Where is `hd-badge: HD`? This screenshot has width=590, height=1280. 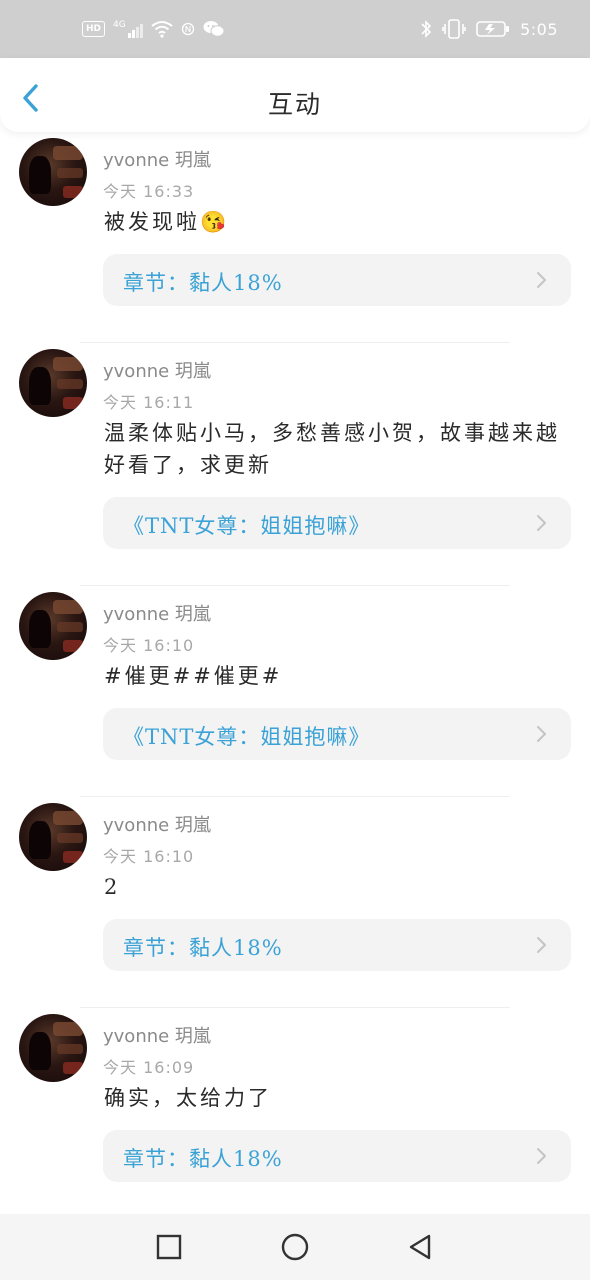
hd-badge: HD is located at coordinates (94, 29).